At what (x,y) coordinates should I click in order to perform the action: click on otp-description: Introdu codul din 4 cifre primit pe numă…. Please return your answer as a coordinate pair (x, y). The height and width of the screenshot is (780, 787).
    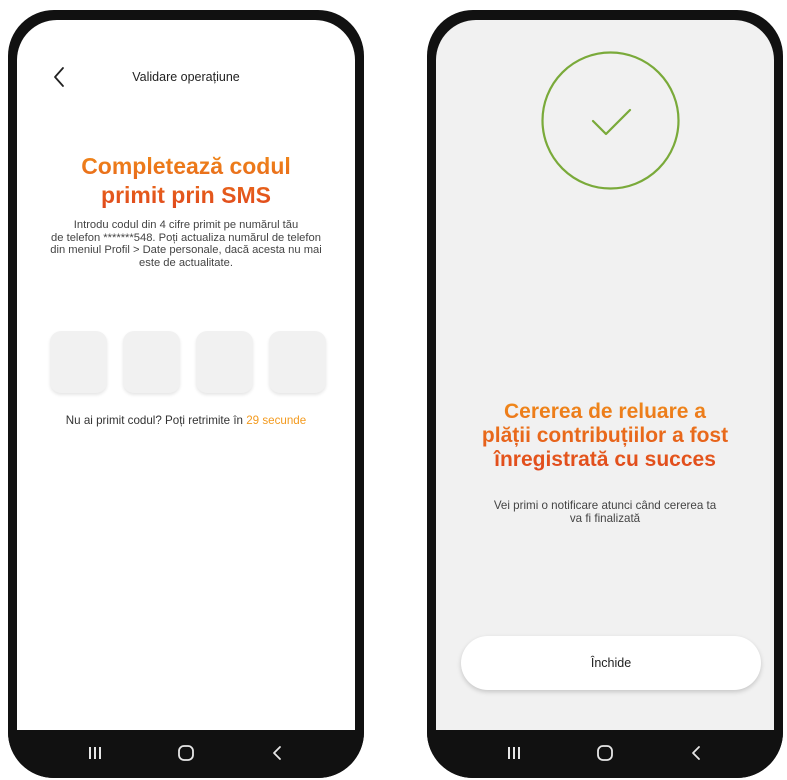
    Looking at the image, I should click on (186, 244).